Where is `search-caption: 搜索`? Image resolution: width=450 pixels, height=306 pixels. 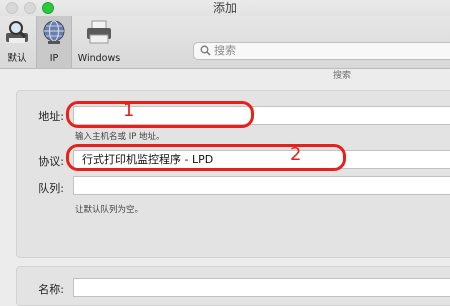 search-caption: 搜索 is located at coordinates (342, 76).